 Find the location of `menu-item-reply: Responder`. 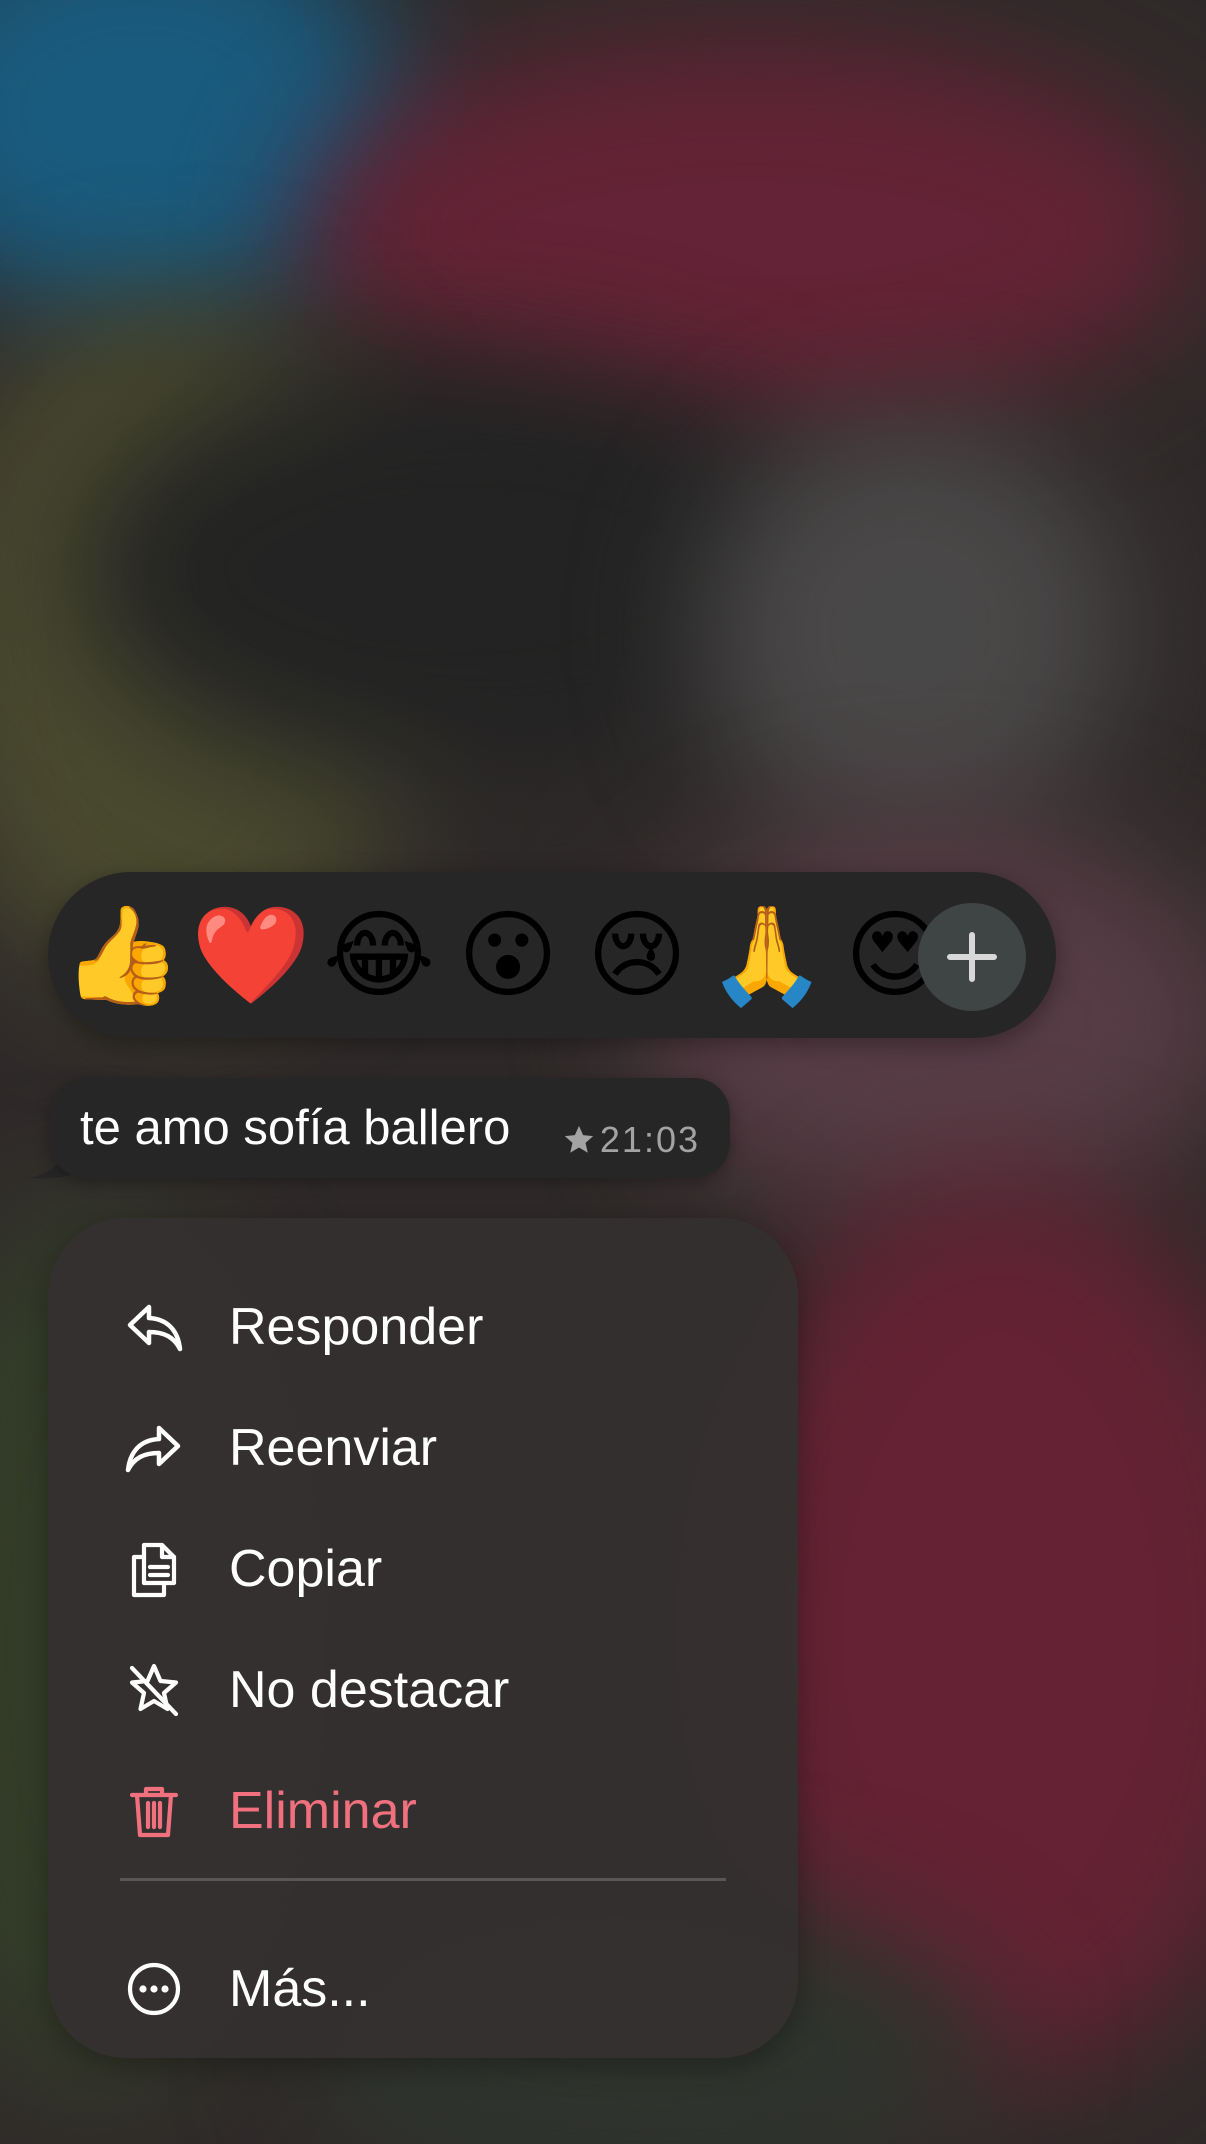

menu-item-reply: Responder is located at coordinates (423, 1327).